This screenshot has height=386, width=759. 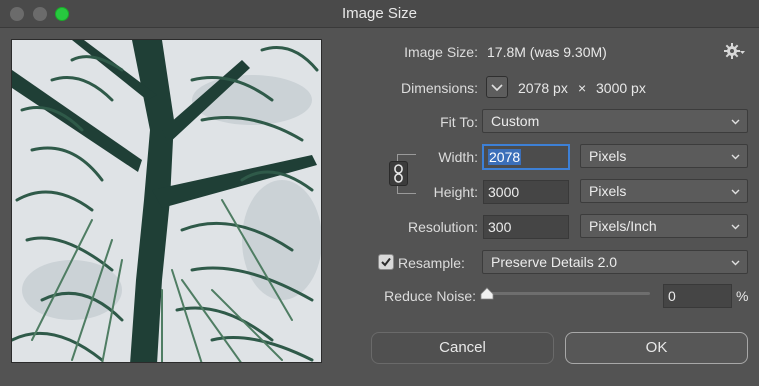 What do you see at coordinates (664, 191) in the screenshot?
I see `height-unit-select: Pixels` at bounding box center [664, 191].